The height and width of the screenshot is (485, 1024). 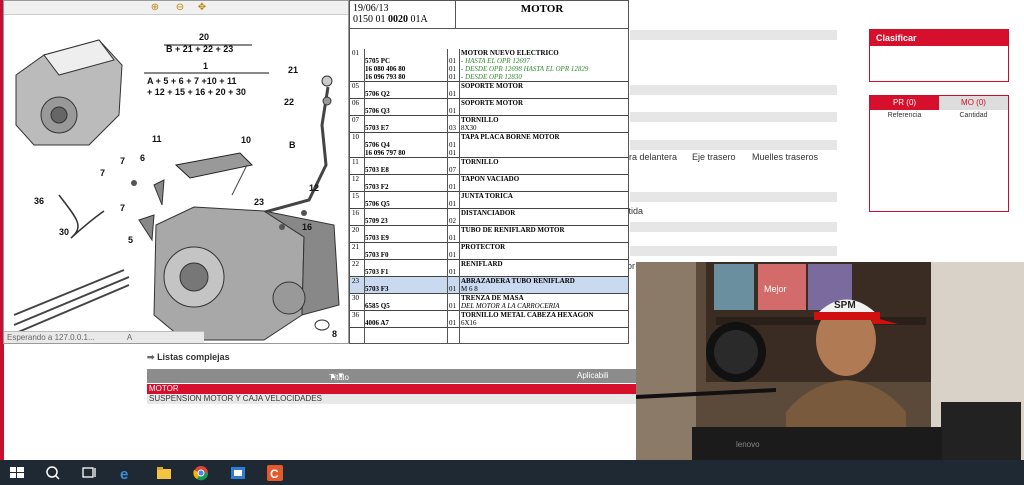 I want to click on tab-pr: PR (0), so click(x=904, y=103).